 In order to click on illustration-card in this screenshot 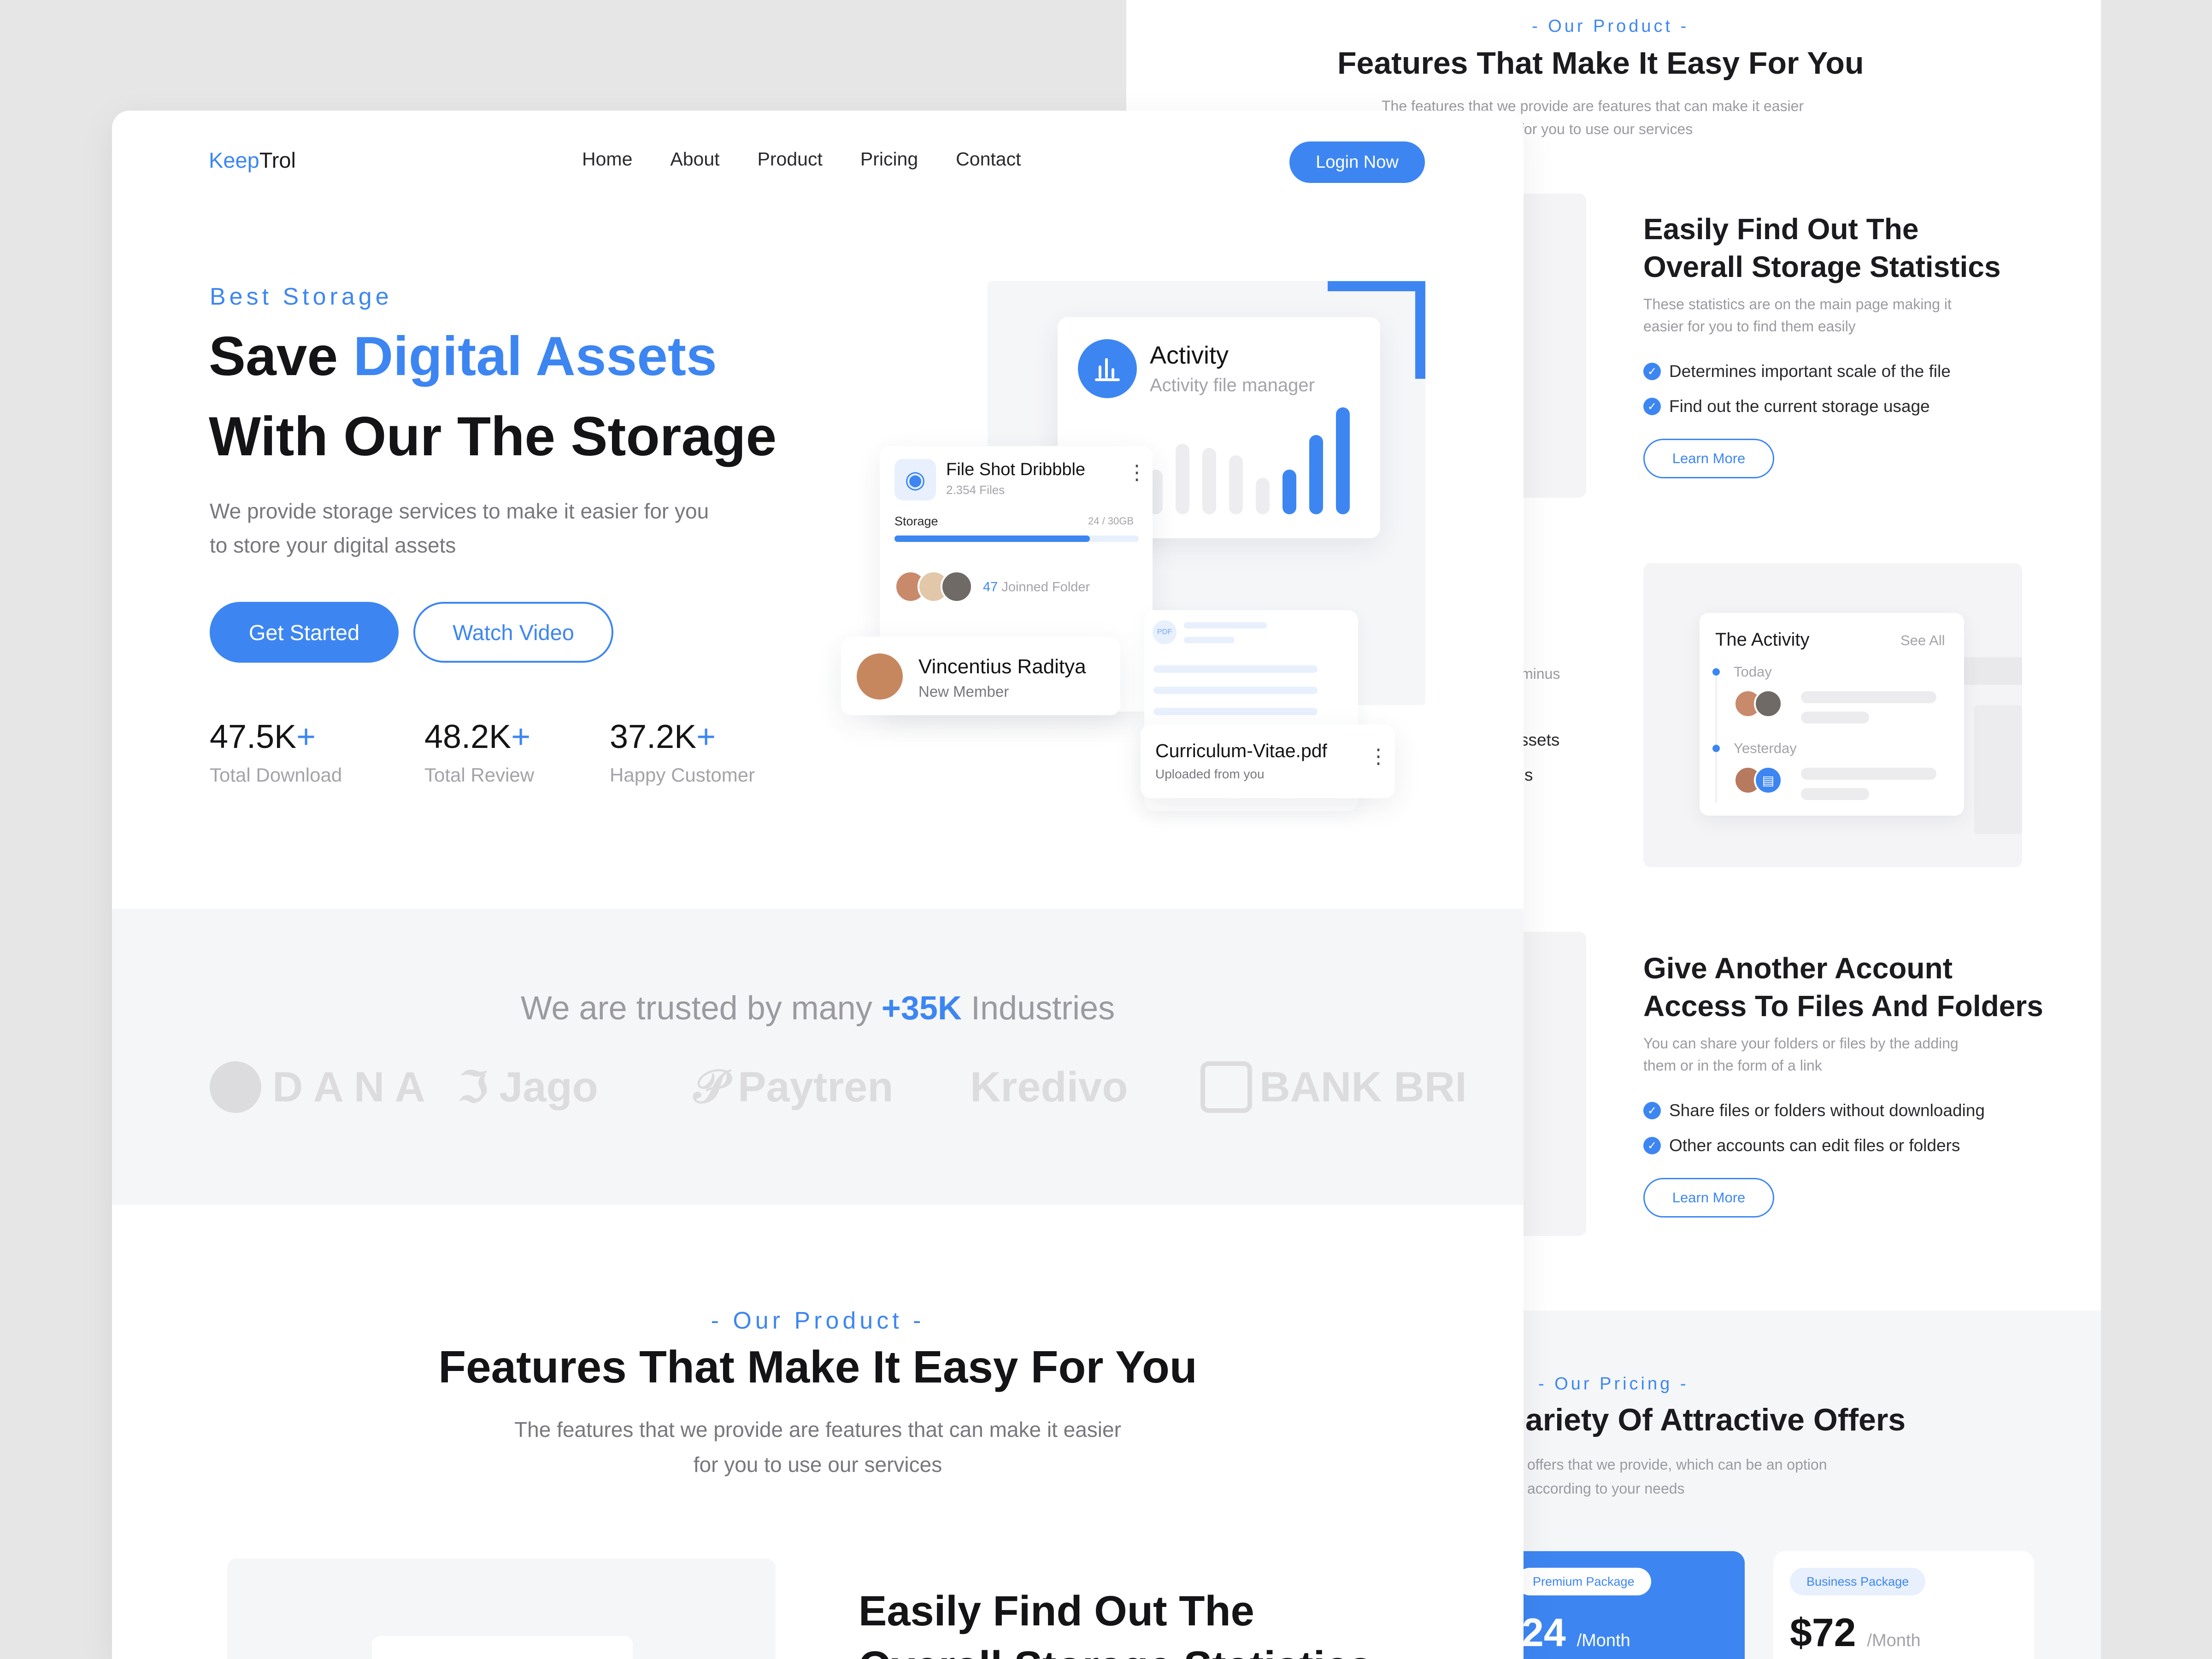, I will do `click(502, 1647)`.